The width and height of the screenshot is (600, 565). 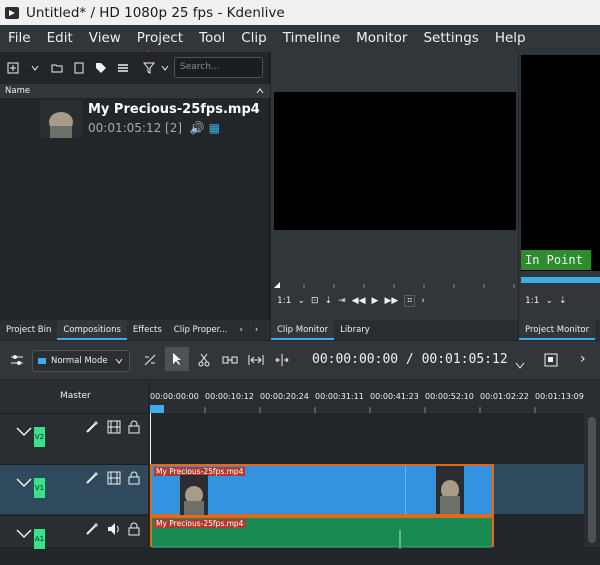 I want to click on tab-project-bin: Project Bin, so click(x=28, y=330).